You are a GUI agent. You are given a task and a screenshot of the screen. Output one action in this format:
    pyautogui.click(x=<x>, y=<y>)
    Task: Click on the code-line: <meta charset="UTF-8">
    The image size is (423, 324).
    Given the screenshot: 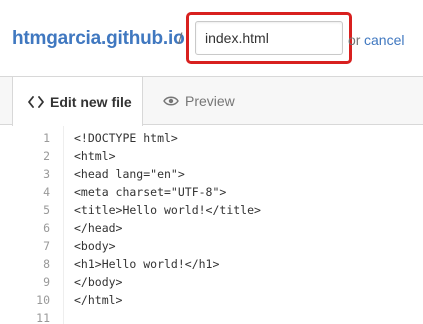 What is the action you would take?
    pyautogui.click(x=150, y=192)
    